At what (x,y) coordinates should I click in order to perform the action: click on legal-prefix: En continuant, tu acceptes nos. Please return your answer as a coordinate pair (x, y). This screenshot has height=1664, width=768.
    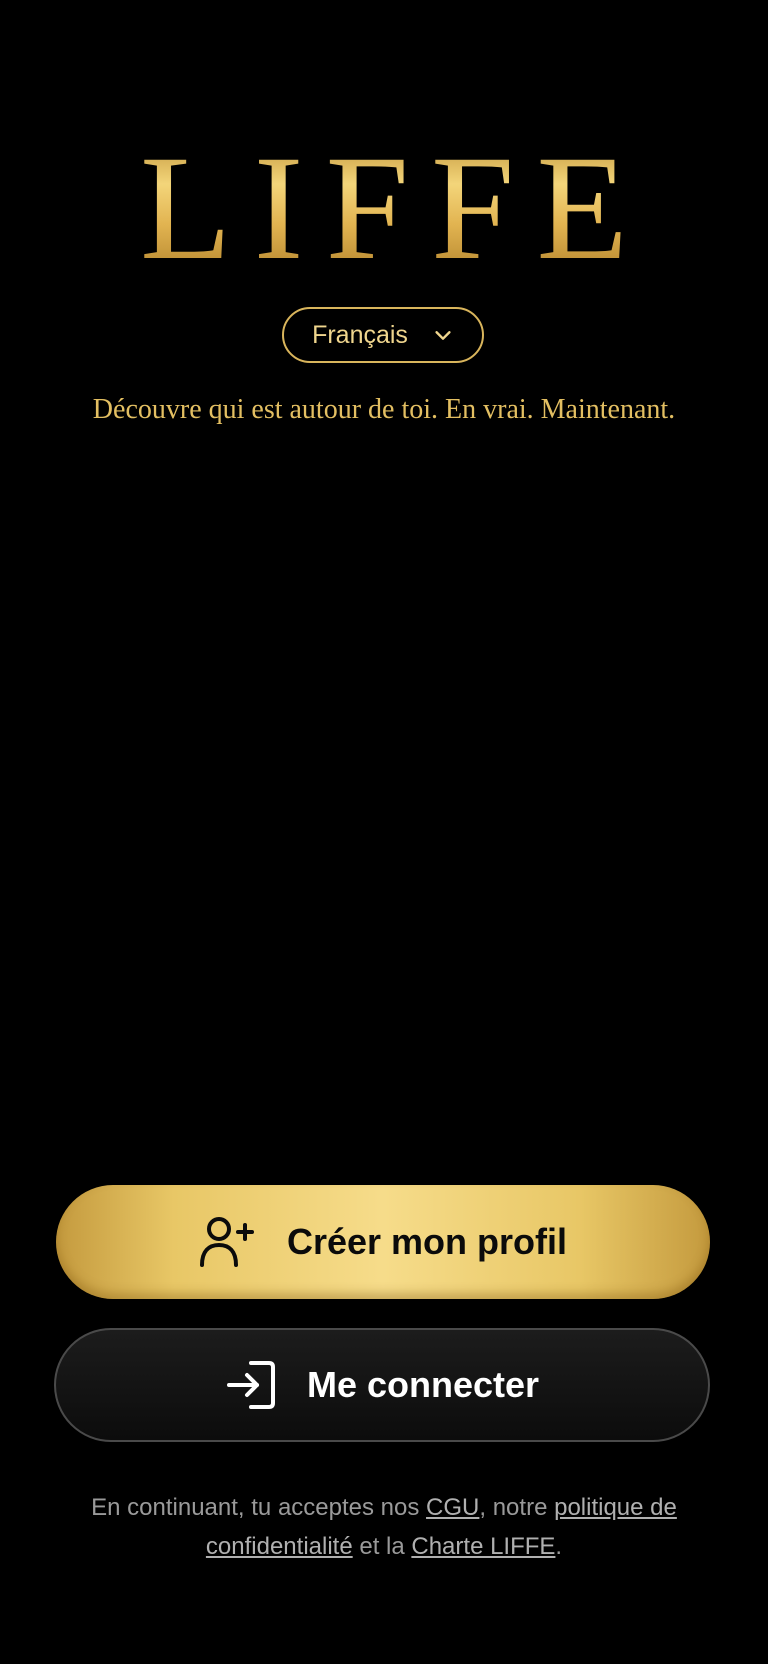
    Looking at the image, I should click on (259, 1507).